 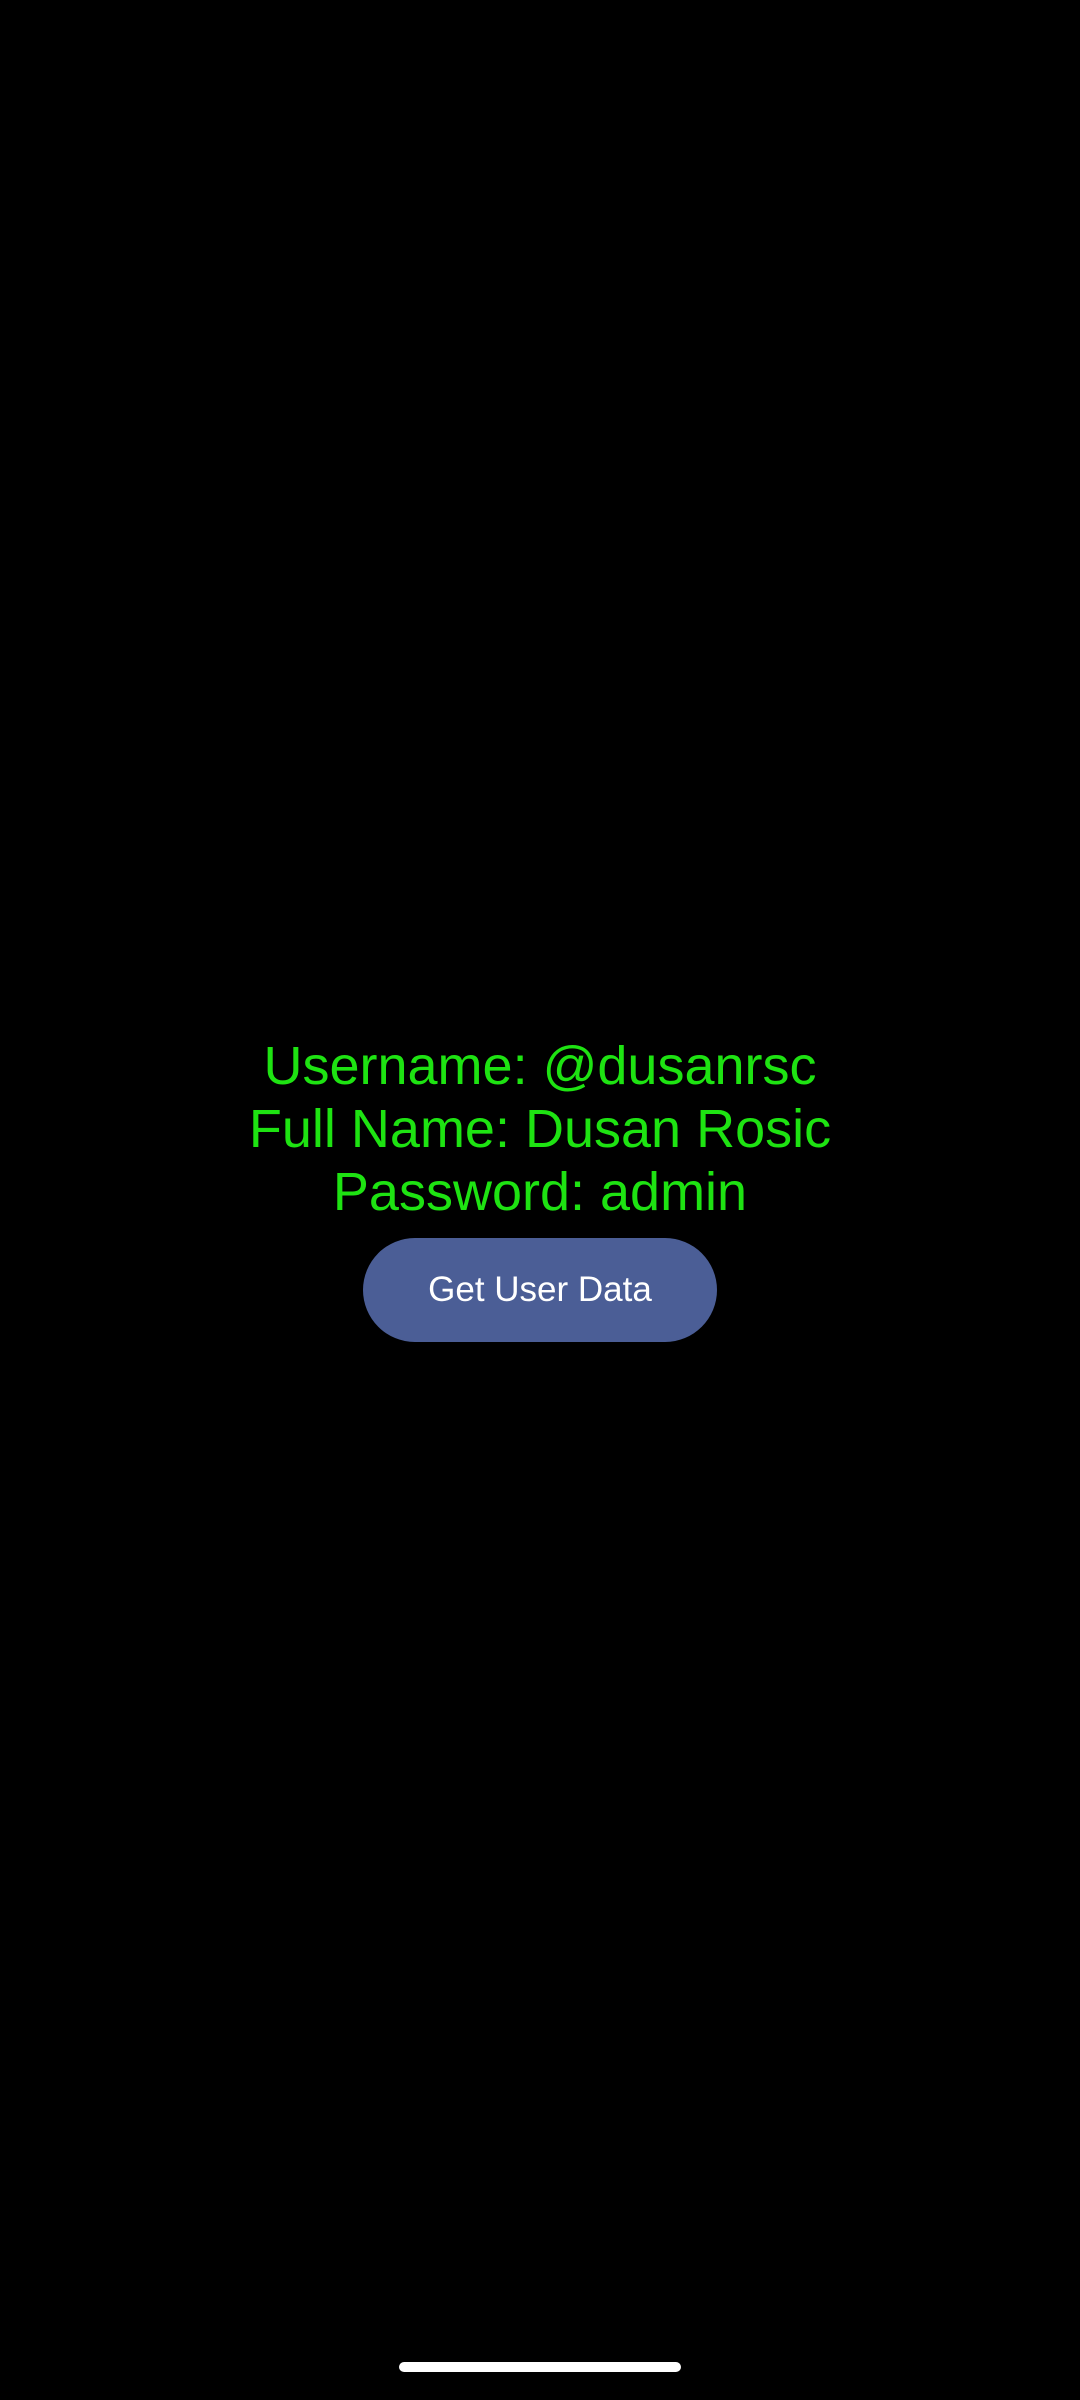 I want to click on gesture-nav-handle, so click(x=540, y=2367).